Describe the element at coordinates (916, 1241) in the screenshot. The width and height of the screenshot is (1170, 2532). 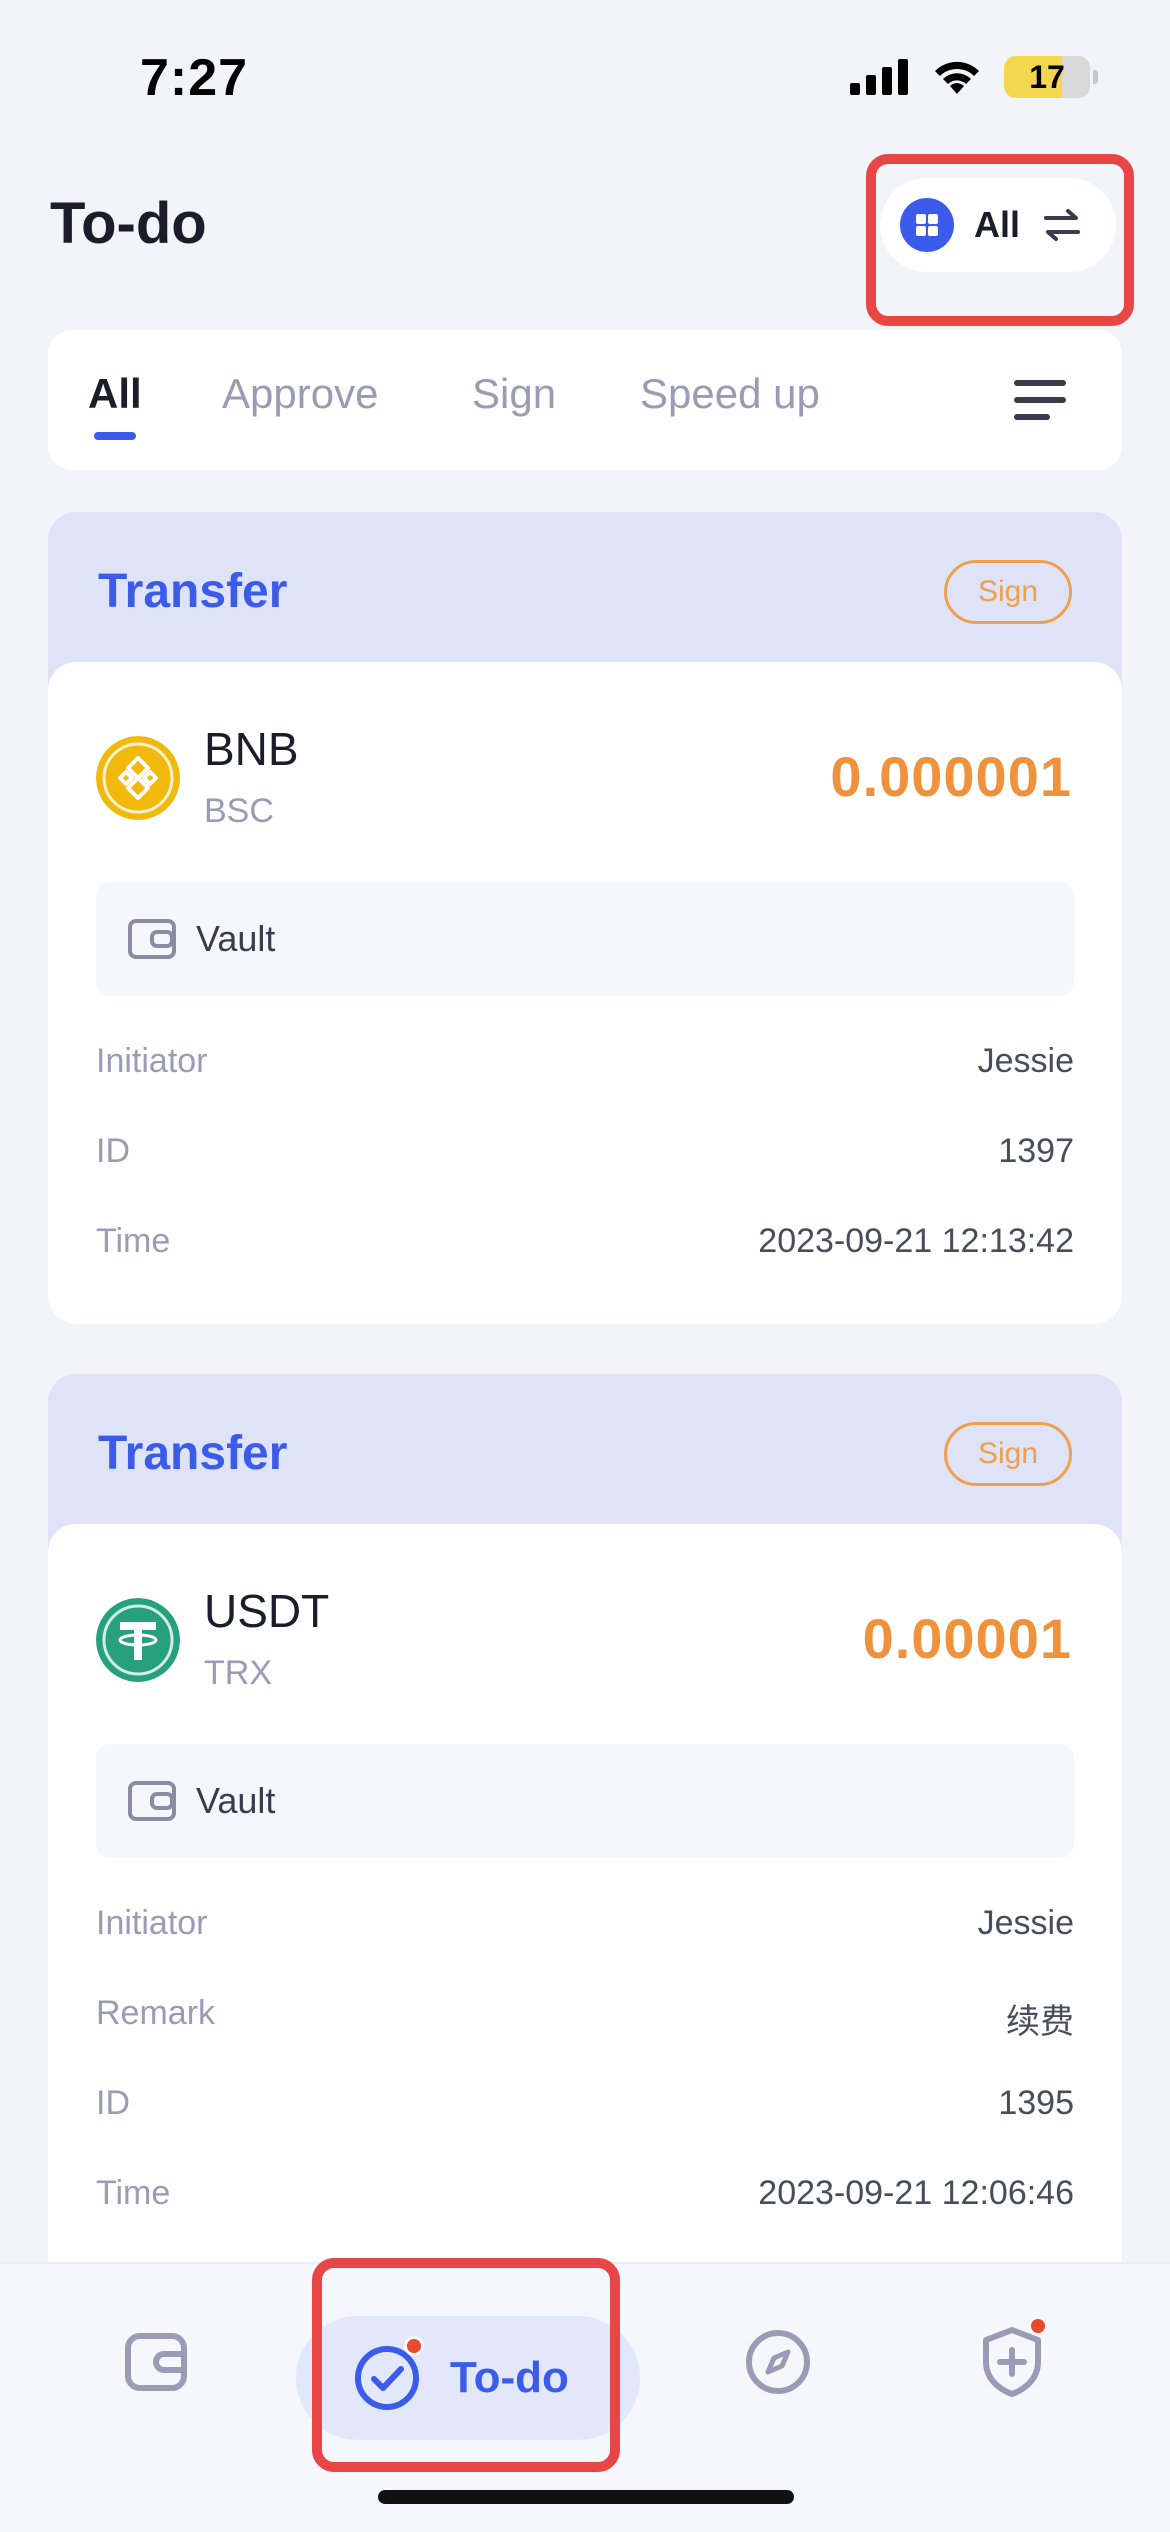
I see `detail-value: 2023-09-21 12:13:42` at that location.